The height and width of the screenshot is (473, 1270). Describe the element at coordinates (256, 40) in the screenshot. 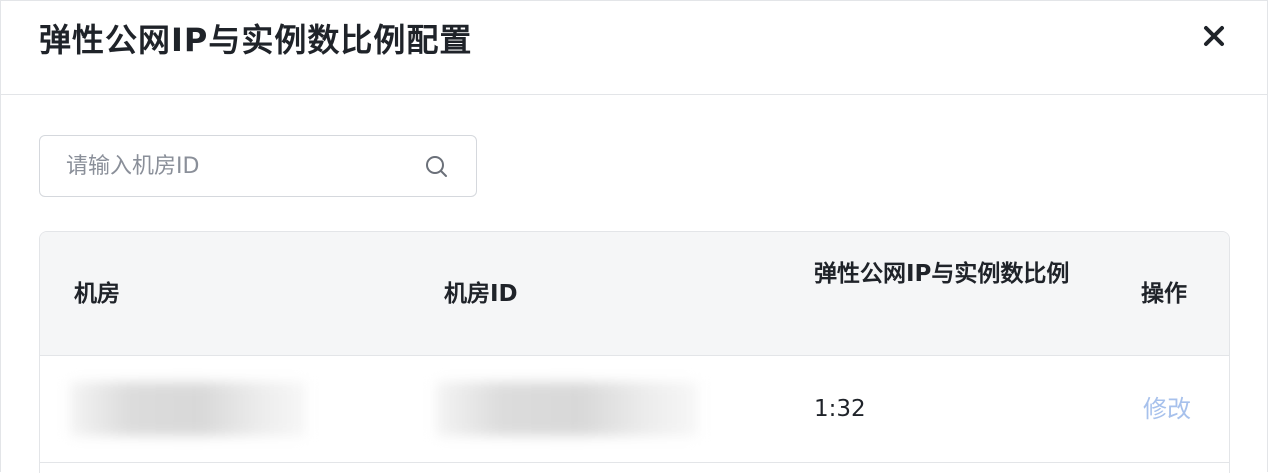

I see `dialog-title: 弹性公网IP与实例数比例配置` at that location.